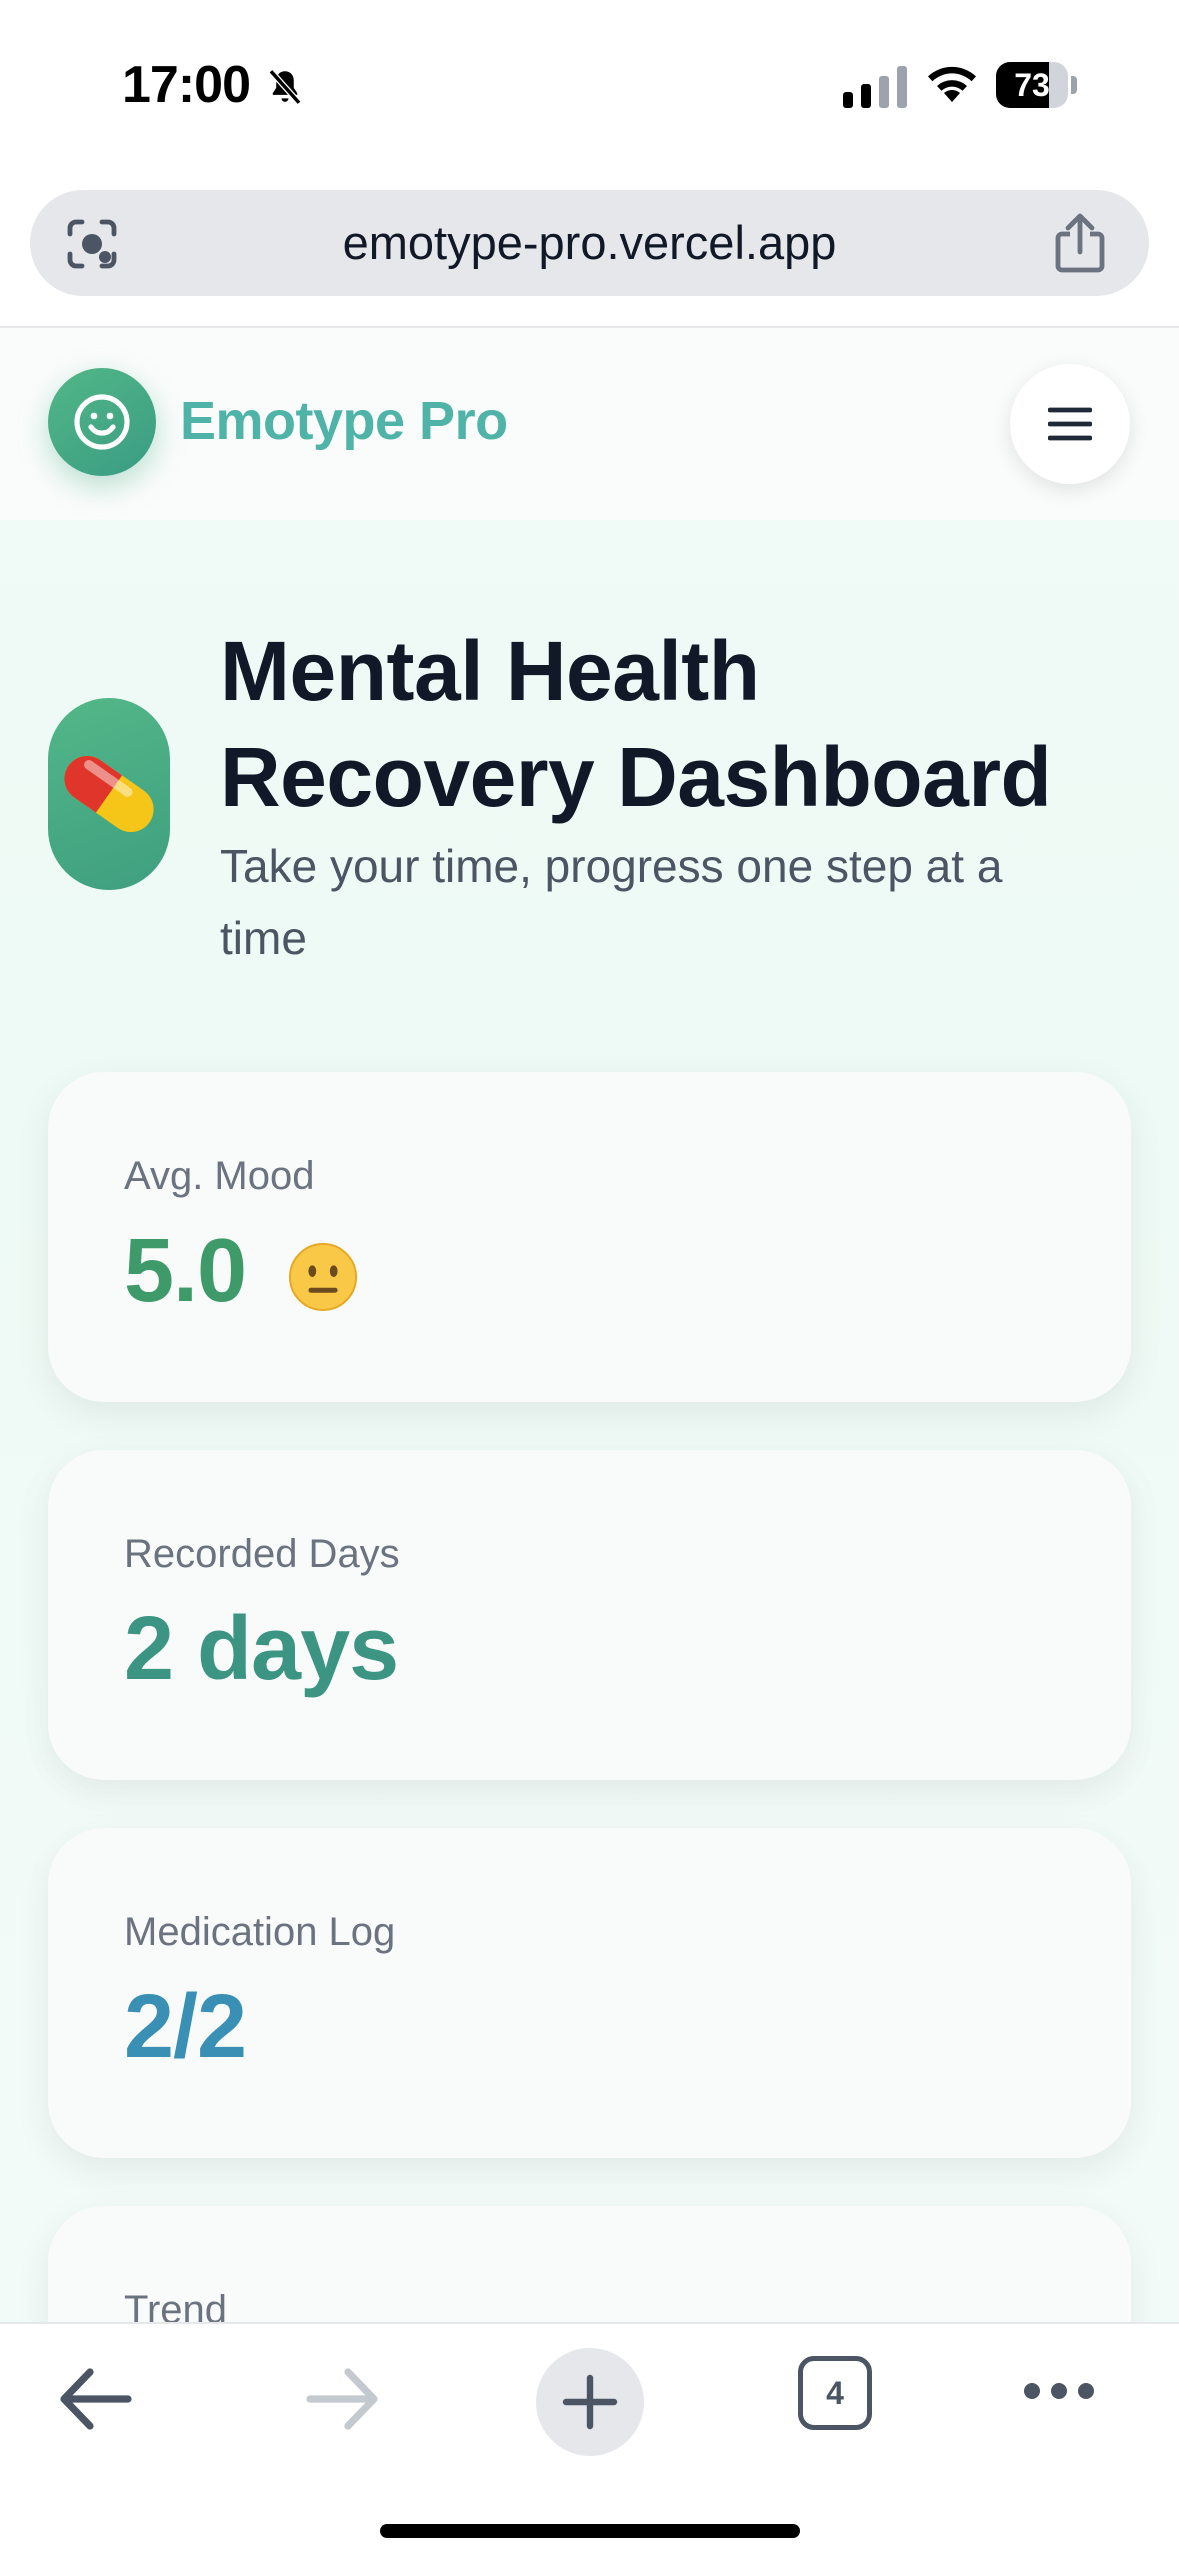  What do you see at coordinates (875, 87) in the screenshot?
I see `cellular-signal-icon` at bounding box center [875, 87].